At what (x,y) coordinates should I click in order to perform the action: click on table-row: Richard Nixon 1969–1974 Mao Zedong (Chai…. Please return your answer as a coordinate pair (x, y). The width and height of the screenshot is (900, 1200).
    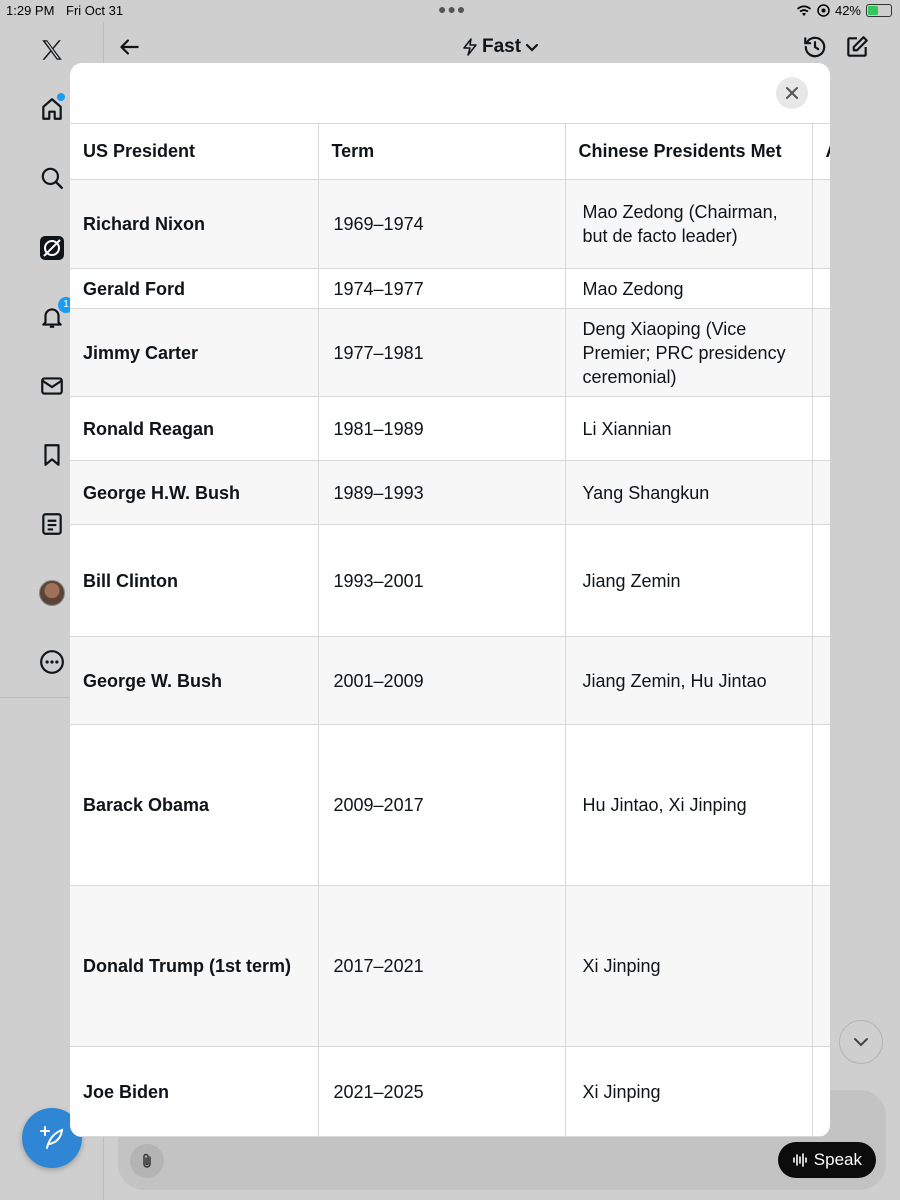
    Looking at the image, I should click on (450, 224).